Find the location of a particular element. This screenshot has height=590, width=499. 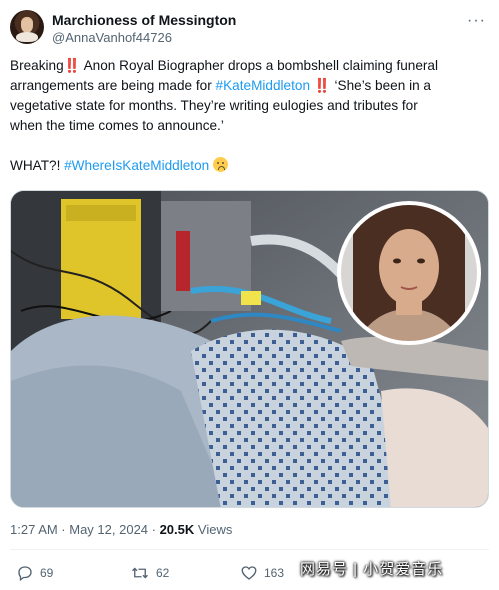

text-segment: WHAT?! is located at coordinates (37, 165).